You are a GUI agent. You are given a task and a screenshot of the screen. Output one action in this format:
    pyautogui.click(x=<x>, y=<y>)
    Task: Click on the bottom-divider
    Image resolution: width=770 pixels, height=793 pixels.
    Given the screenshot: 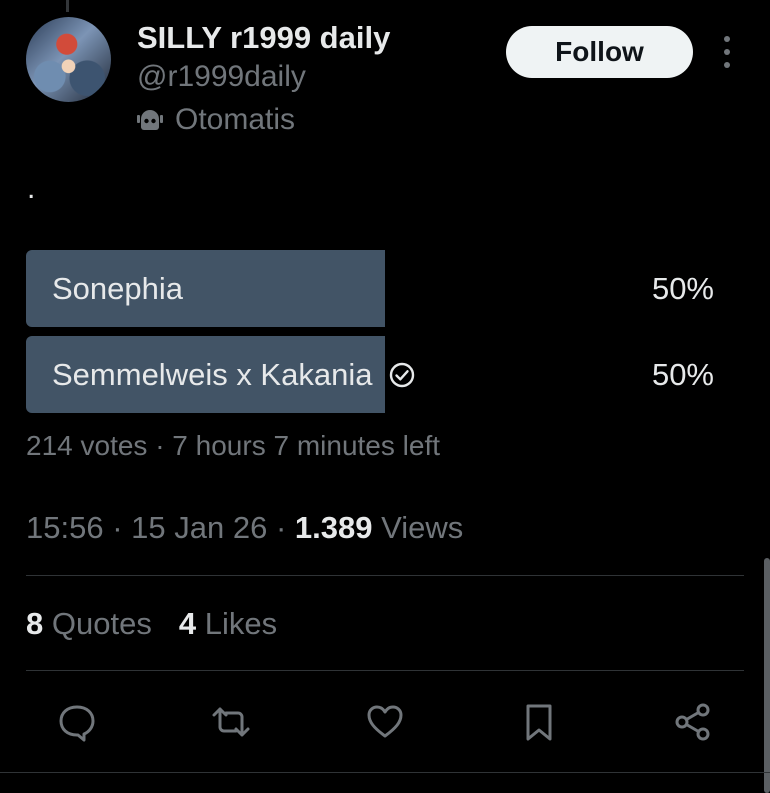 What is the action you would take?
    pyautogui.click(x=385, y=772)
    